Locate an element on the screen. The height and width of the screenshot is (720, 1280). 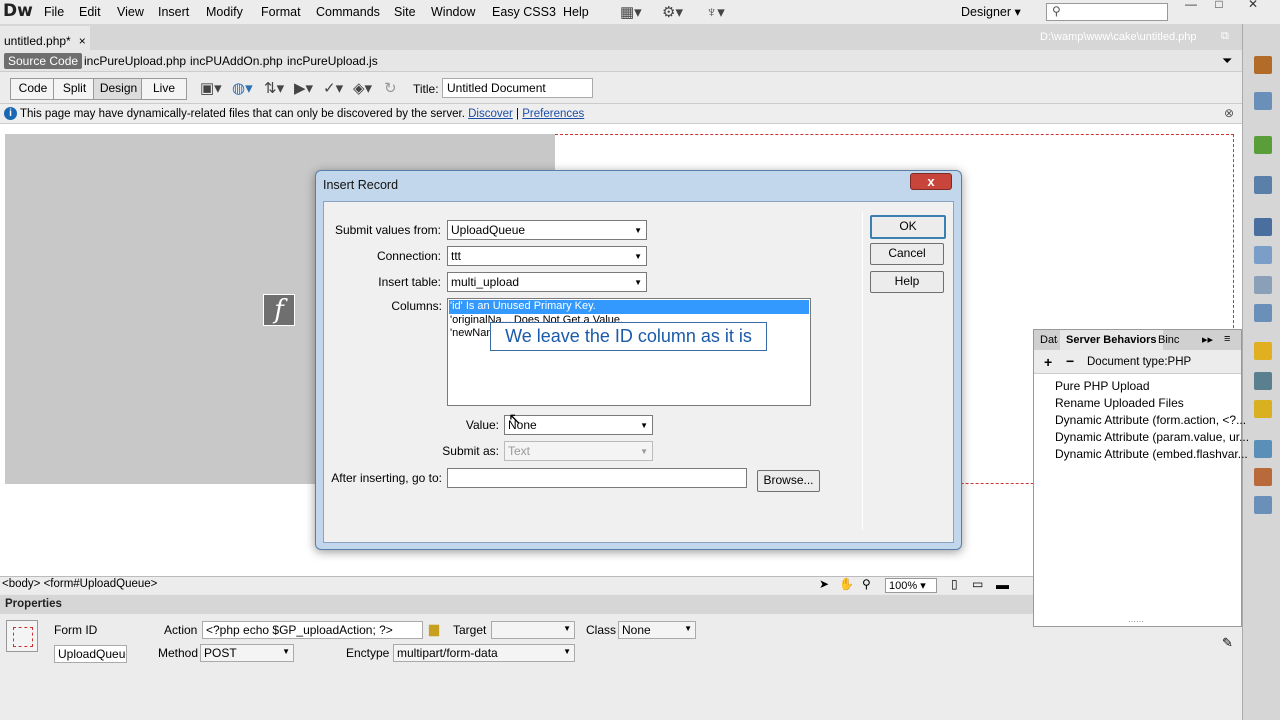
insert-table-select: multi_upload ▼ is located at coordinates (547, 282).